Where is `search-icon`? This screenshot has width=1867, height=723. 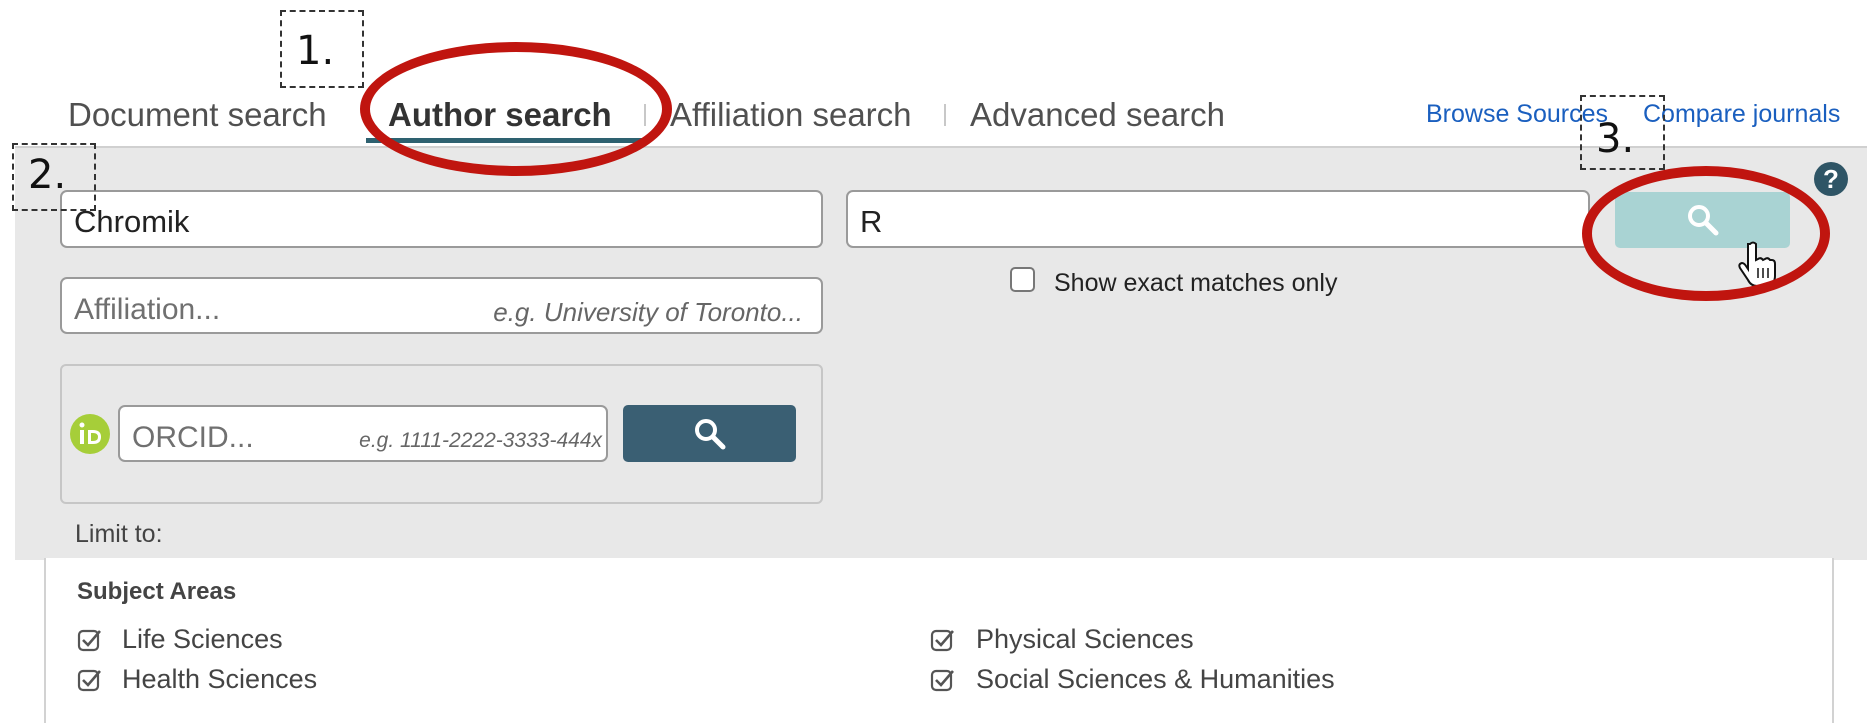 search-icon is located at coordinates (709, 433).